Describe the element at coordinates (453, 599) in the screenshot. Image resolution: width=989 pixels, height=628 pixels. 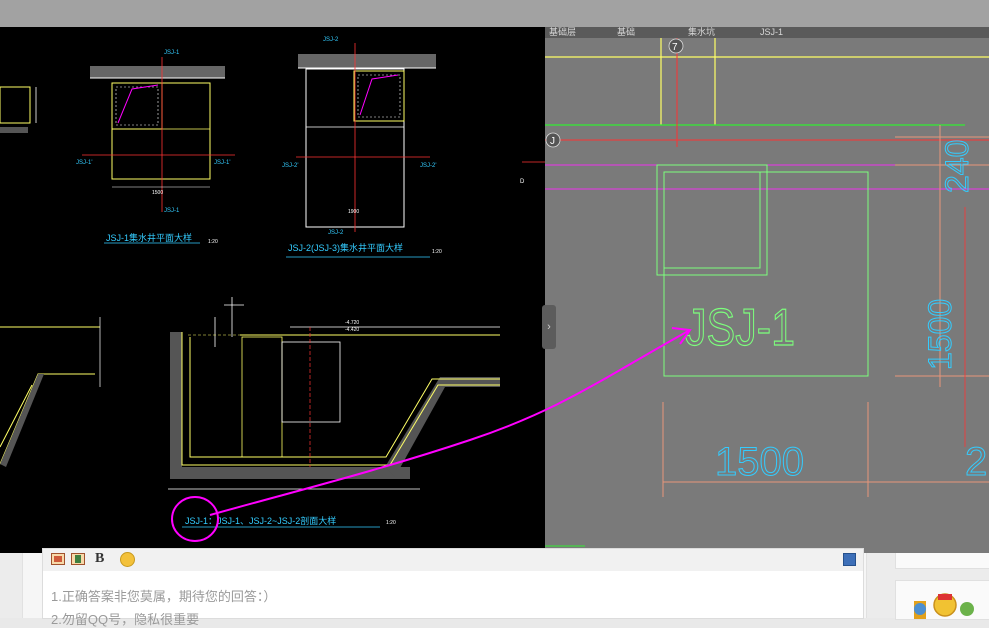
I see `answer-editor: 1.正确答案非您莫属，期待您的回答：） 2.勿留QQ号，隐私很重要` at that location.